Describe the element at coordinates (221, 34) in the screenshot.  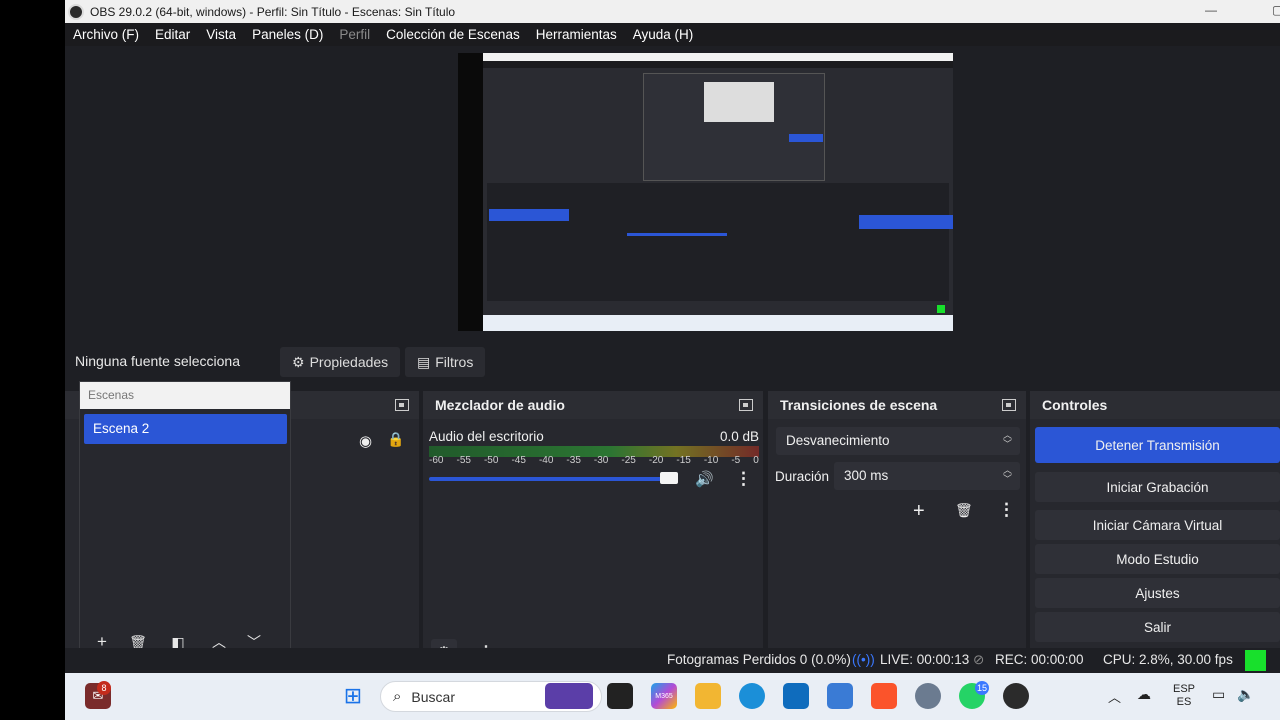
I see `menu-vista: Vista` at that location.